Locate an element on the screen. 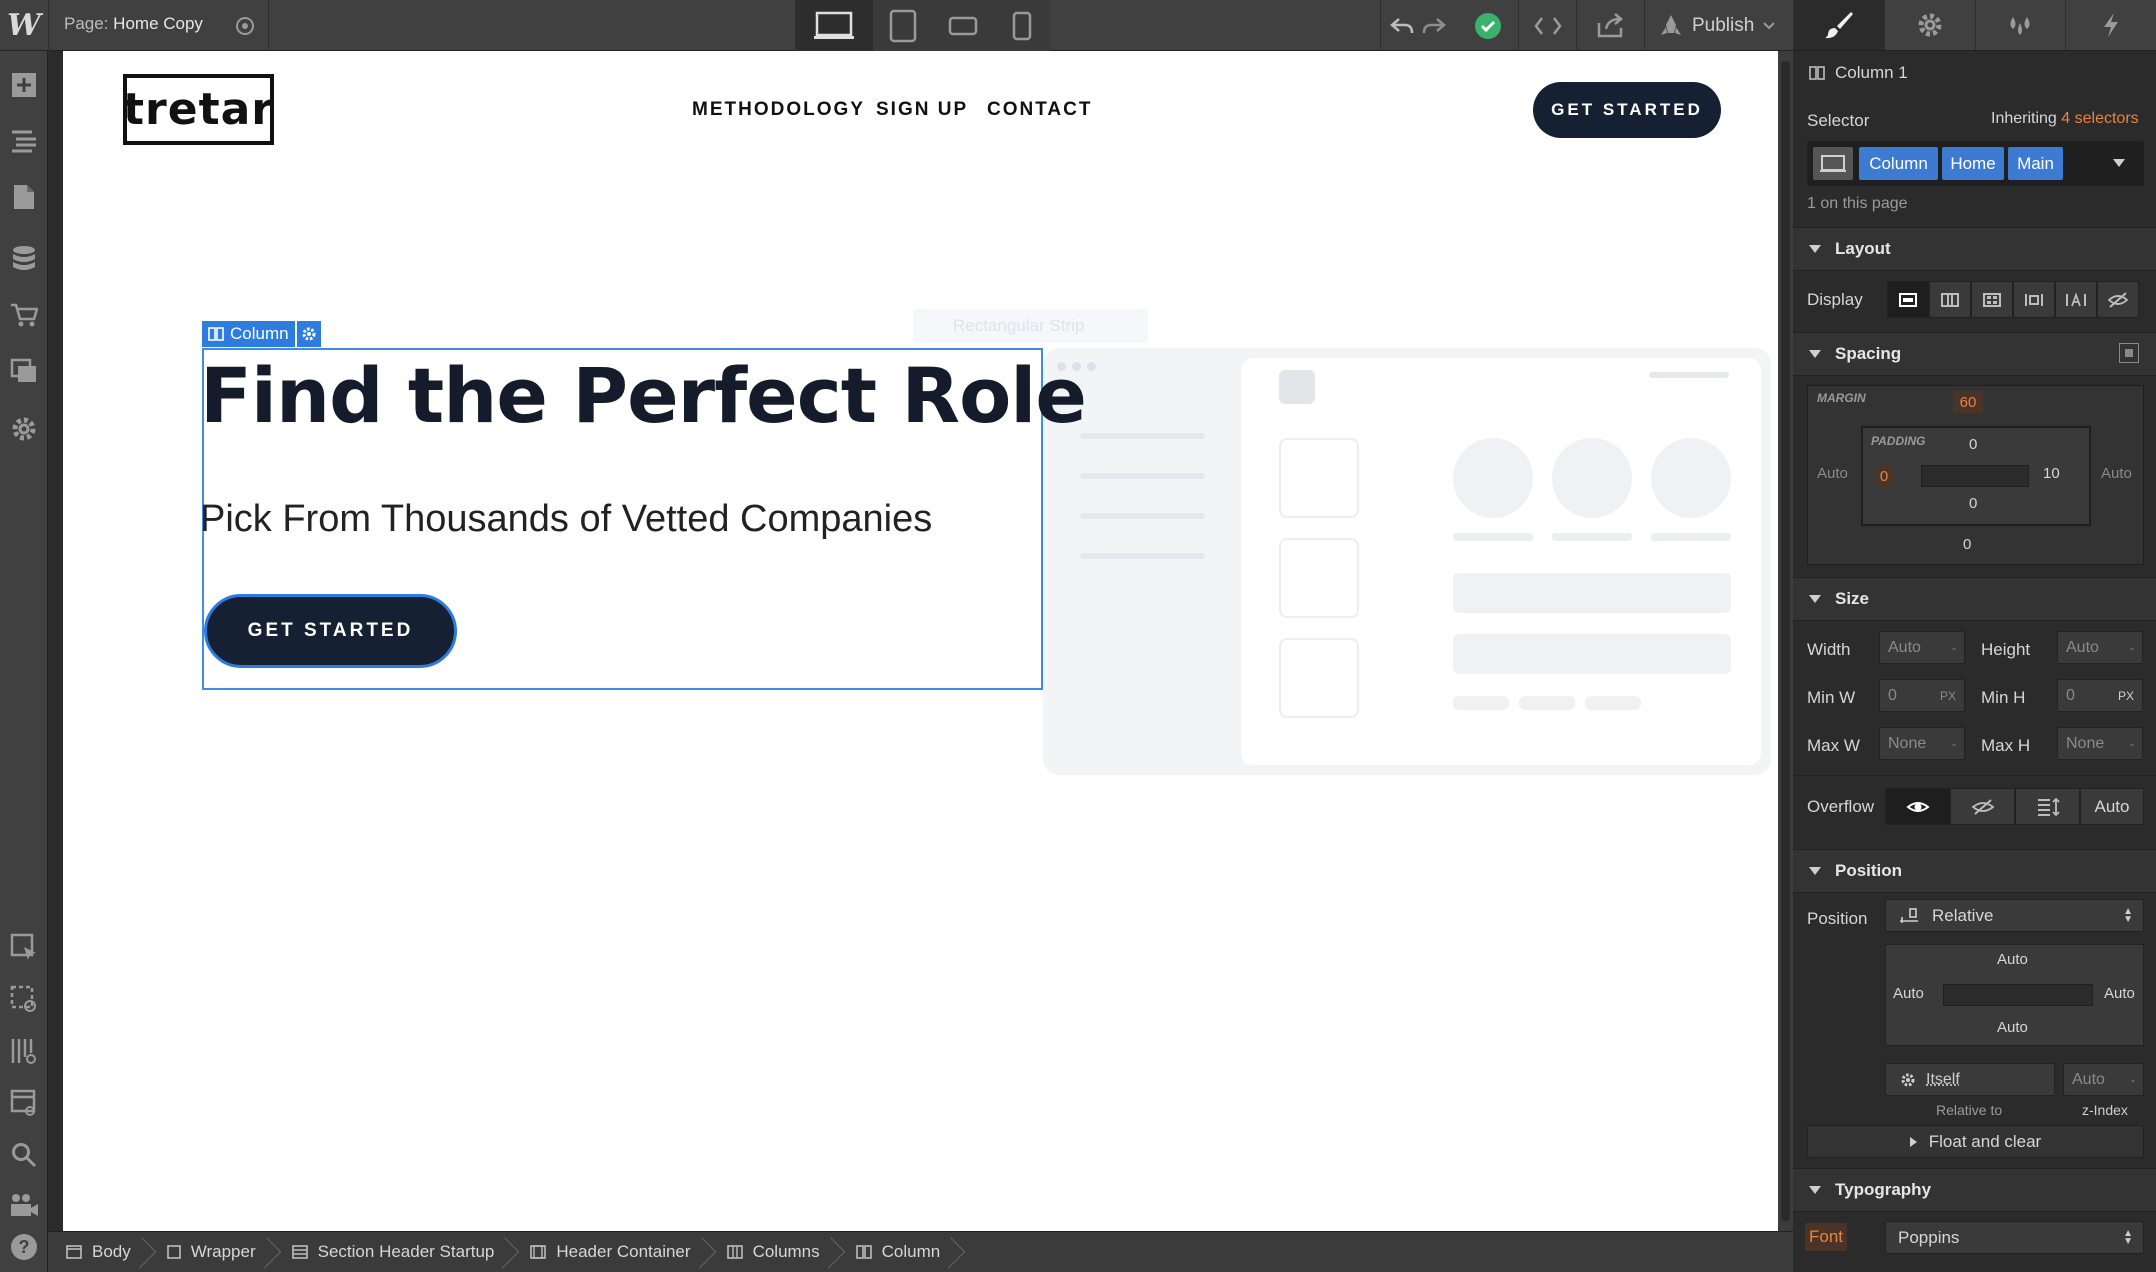  help-icon: ? is located at coordinates (24, 1247).